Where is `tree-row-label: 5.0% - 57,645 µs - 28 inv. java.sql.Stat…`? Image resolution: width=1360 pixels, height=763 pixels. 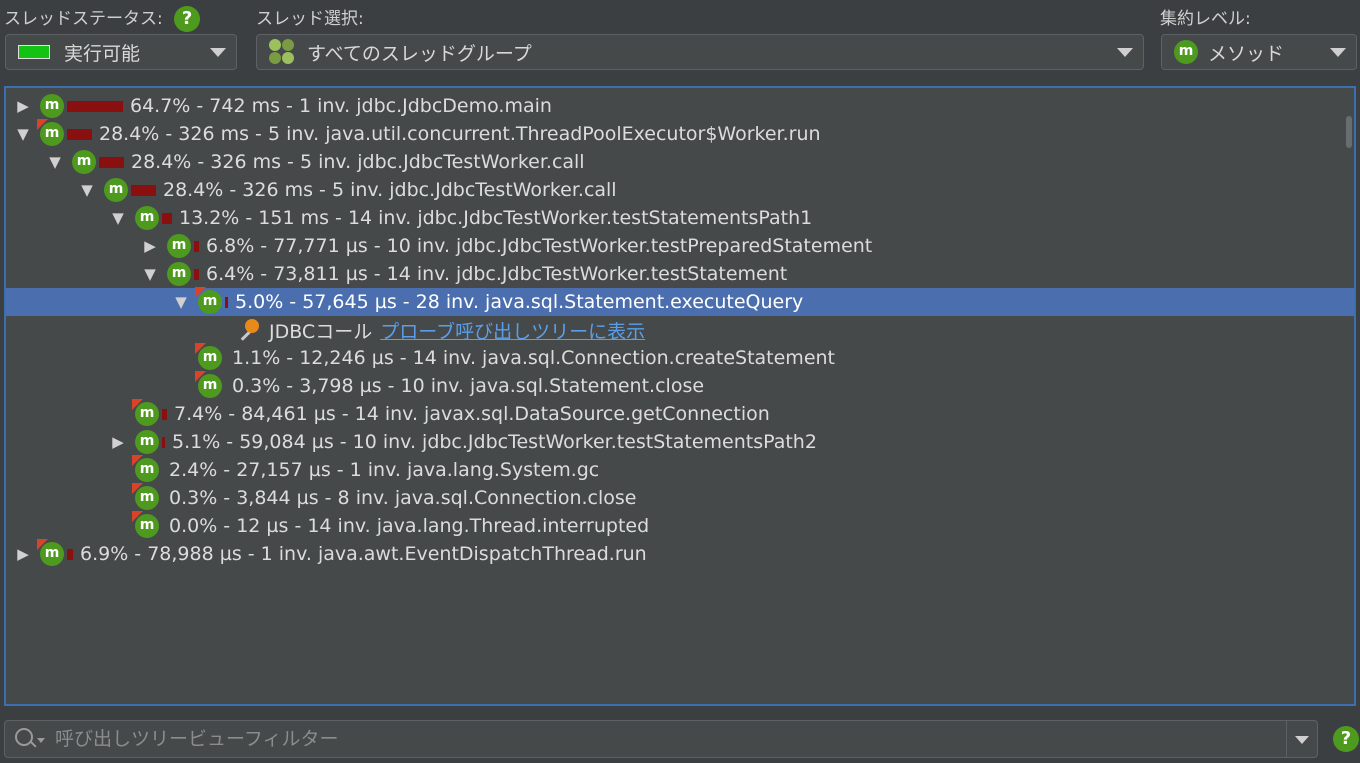 tree-row-label: 5.0% - 57,645 µs - 28 inv. java.sql.Stat… is located at coordinates (519, 302).